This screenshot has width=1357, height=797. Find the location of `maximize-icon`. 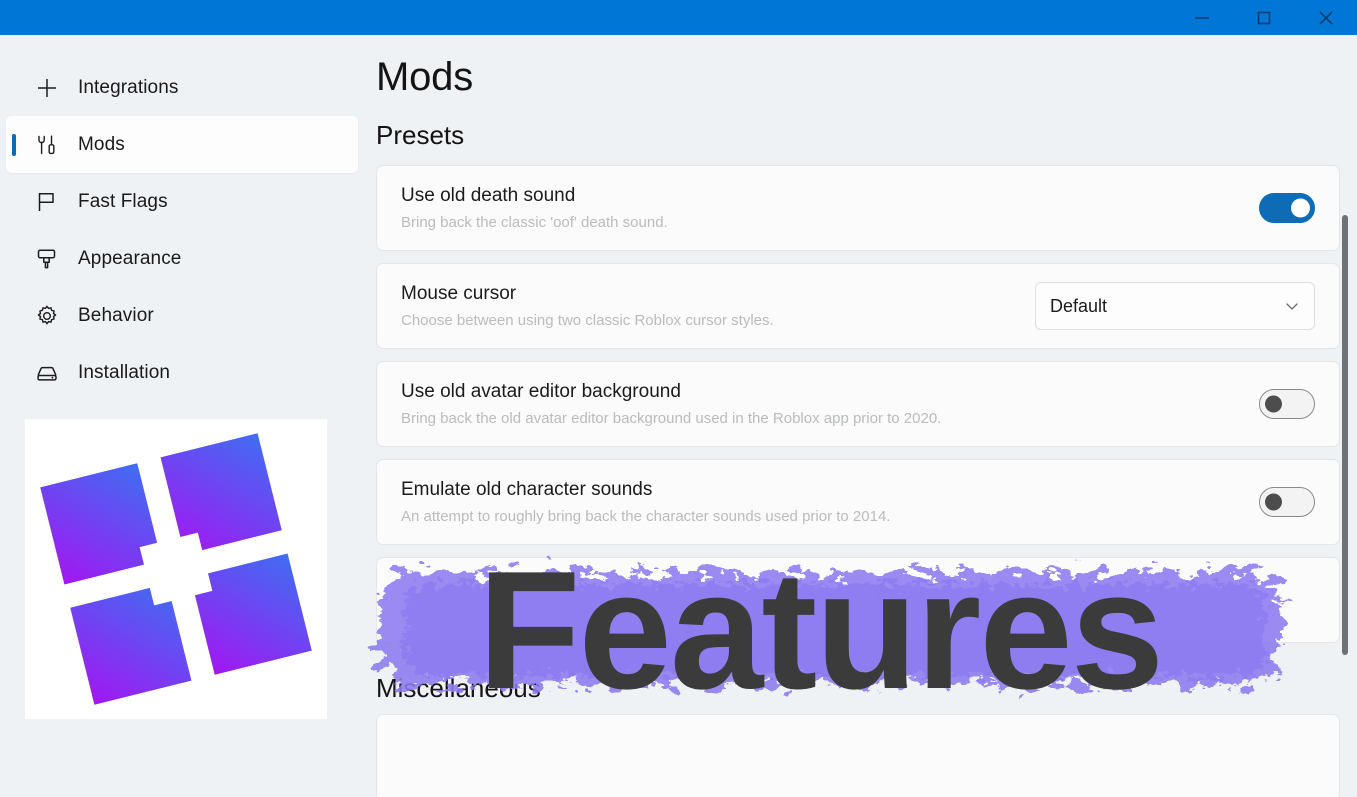

maximize-icon is located at coordinates (1264, 18).